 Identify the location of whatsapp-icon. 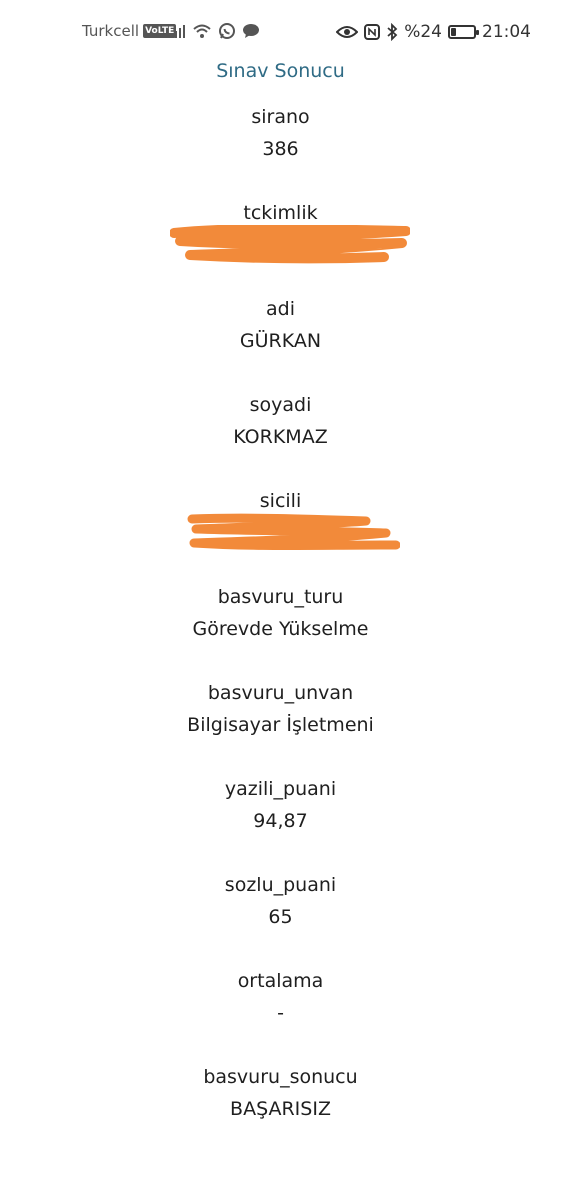
(227, 31).